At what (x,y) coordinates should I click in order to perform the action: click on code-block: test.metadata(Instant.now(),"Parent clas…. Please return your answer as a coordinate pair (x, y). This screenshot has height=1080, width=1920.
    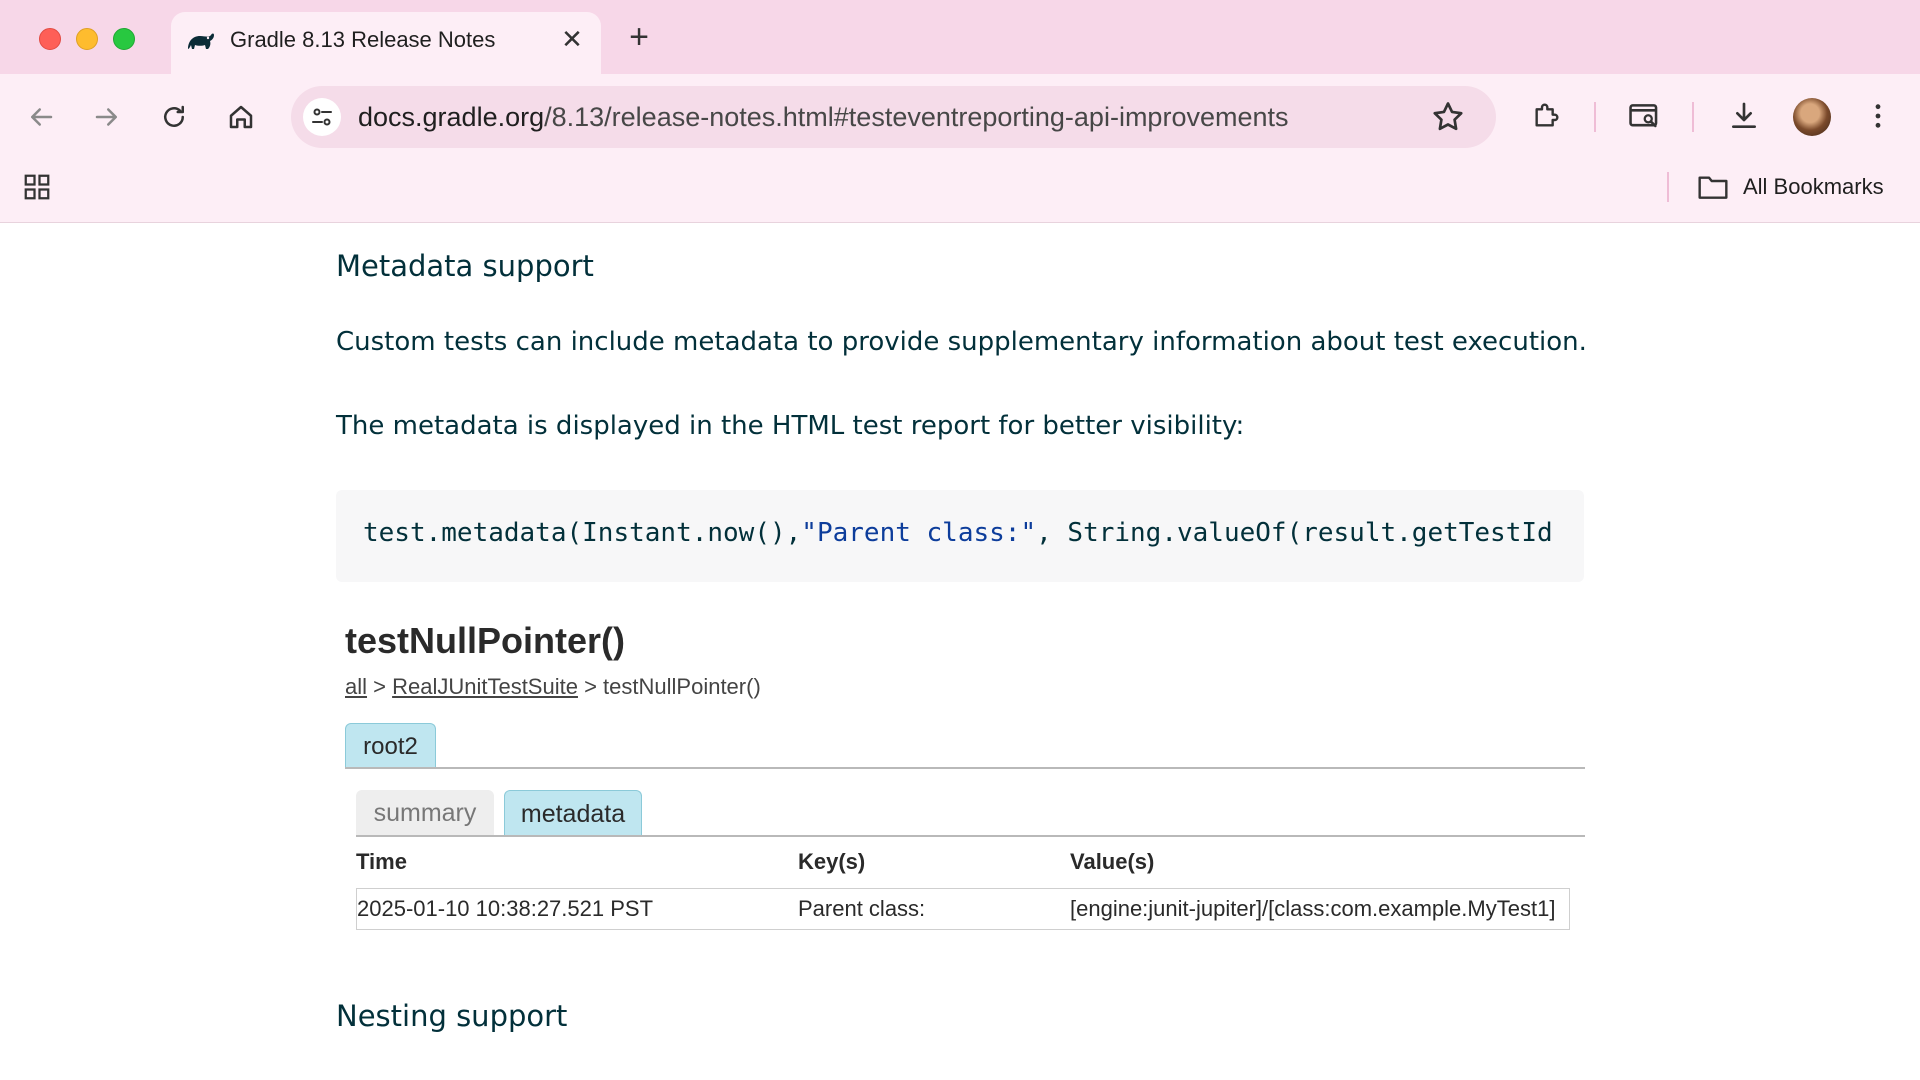
    Looking at the image, I should click on (960, 536).